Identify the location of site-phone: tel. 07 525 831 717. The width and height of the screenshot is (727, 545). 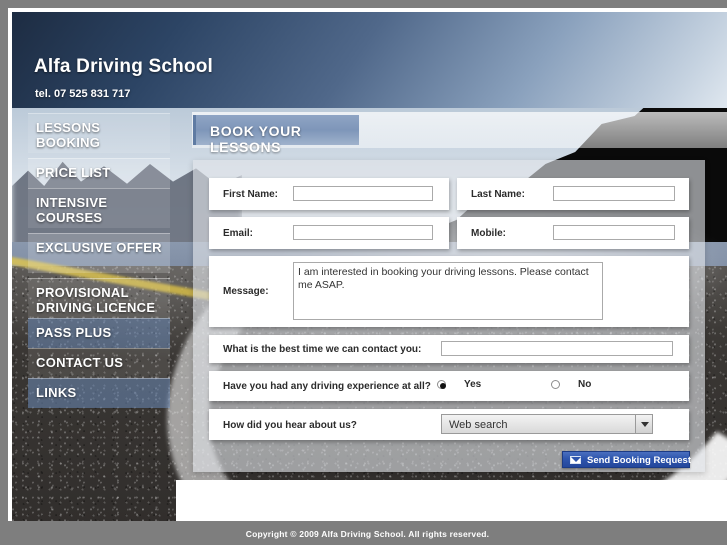
(83, 94).